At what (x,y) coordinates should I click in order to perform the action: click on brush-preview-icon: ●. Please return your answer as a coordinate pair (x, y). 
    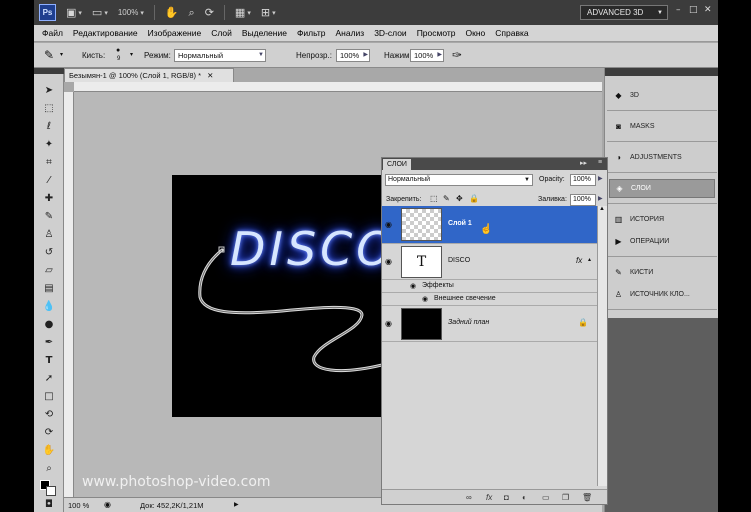
    Looking at the image, I should click on (118, 50).